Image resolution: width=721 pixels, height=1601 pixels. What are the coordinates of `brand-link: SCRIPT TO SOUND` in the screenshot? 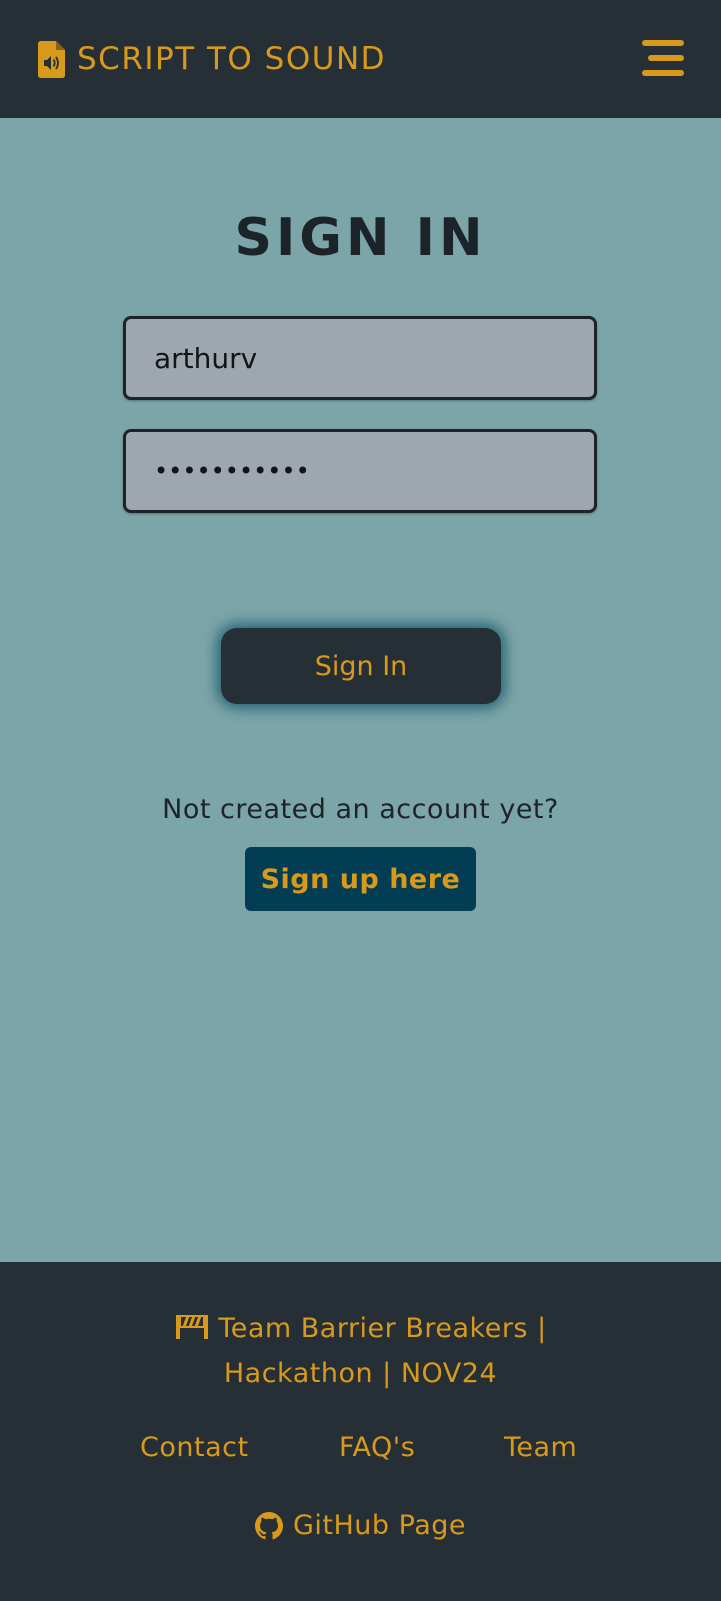 It's located at (212, 59).